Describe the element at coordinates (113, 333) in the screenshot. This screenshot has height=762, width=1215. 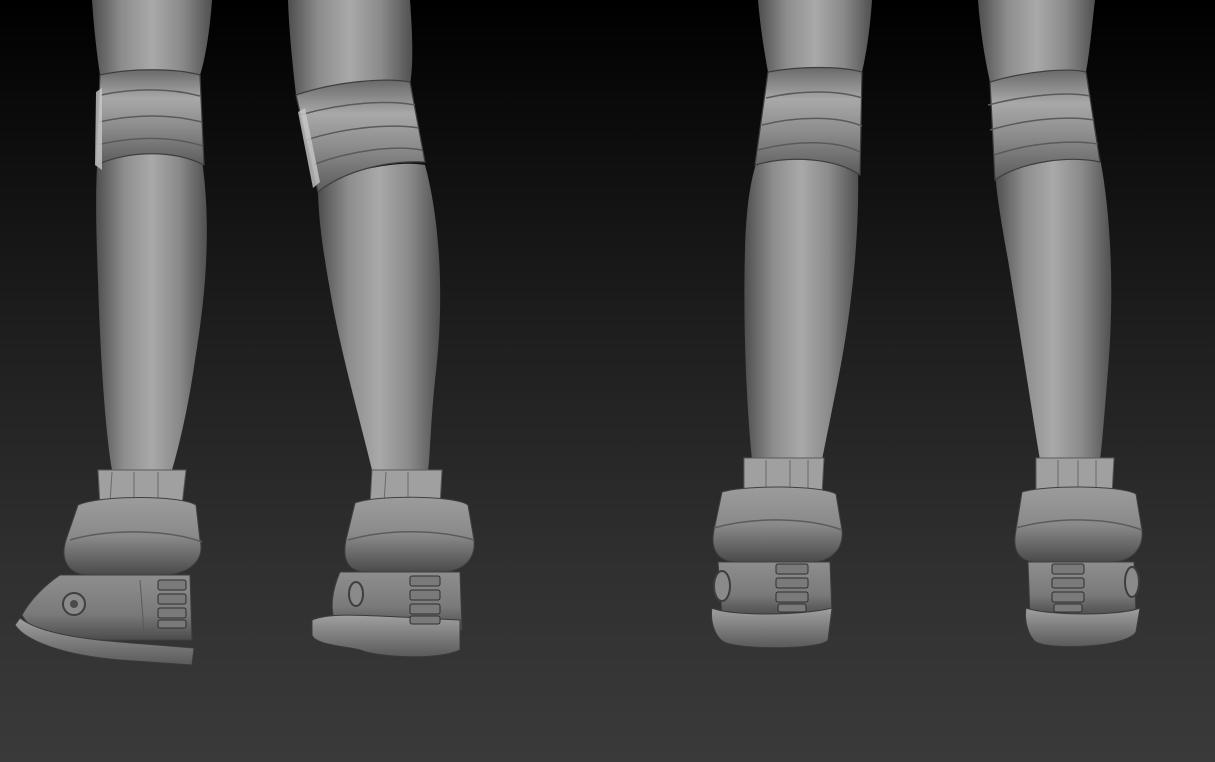
I see `leg-left-a` at that location.